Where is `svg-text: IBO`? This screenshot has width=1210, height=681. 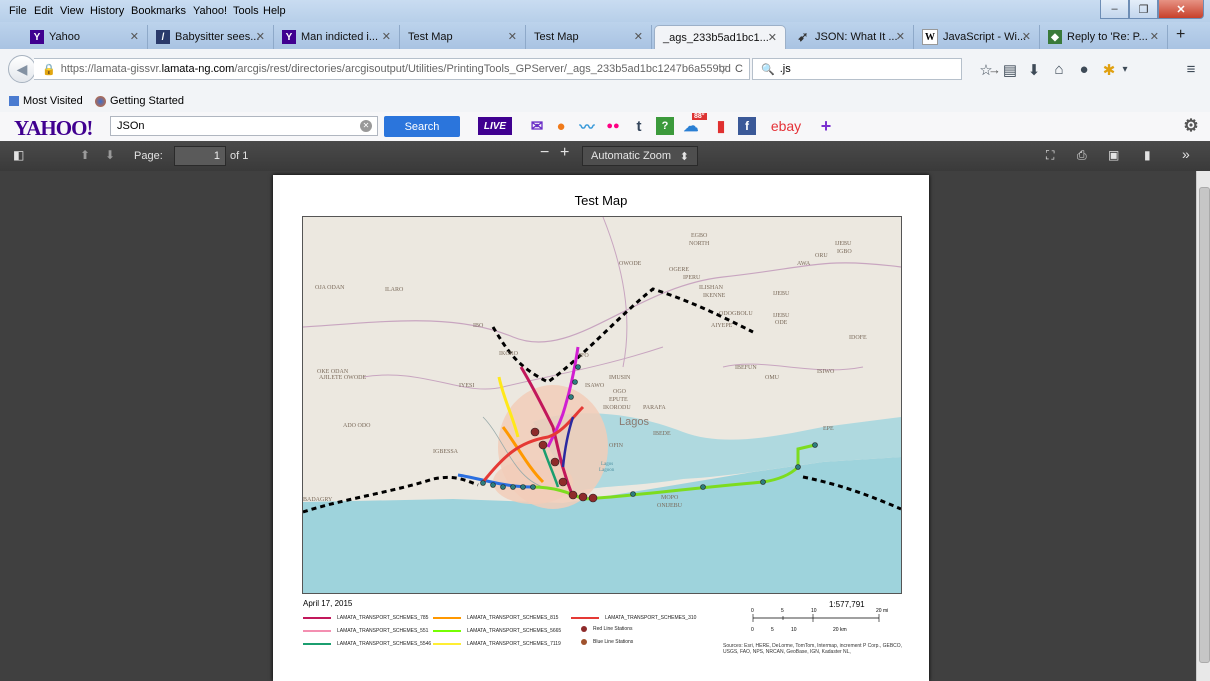
svg-text: IBO is located at coordinates (478, 326).